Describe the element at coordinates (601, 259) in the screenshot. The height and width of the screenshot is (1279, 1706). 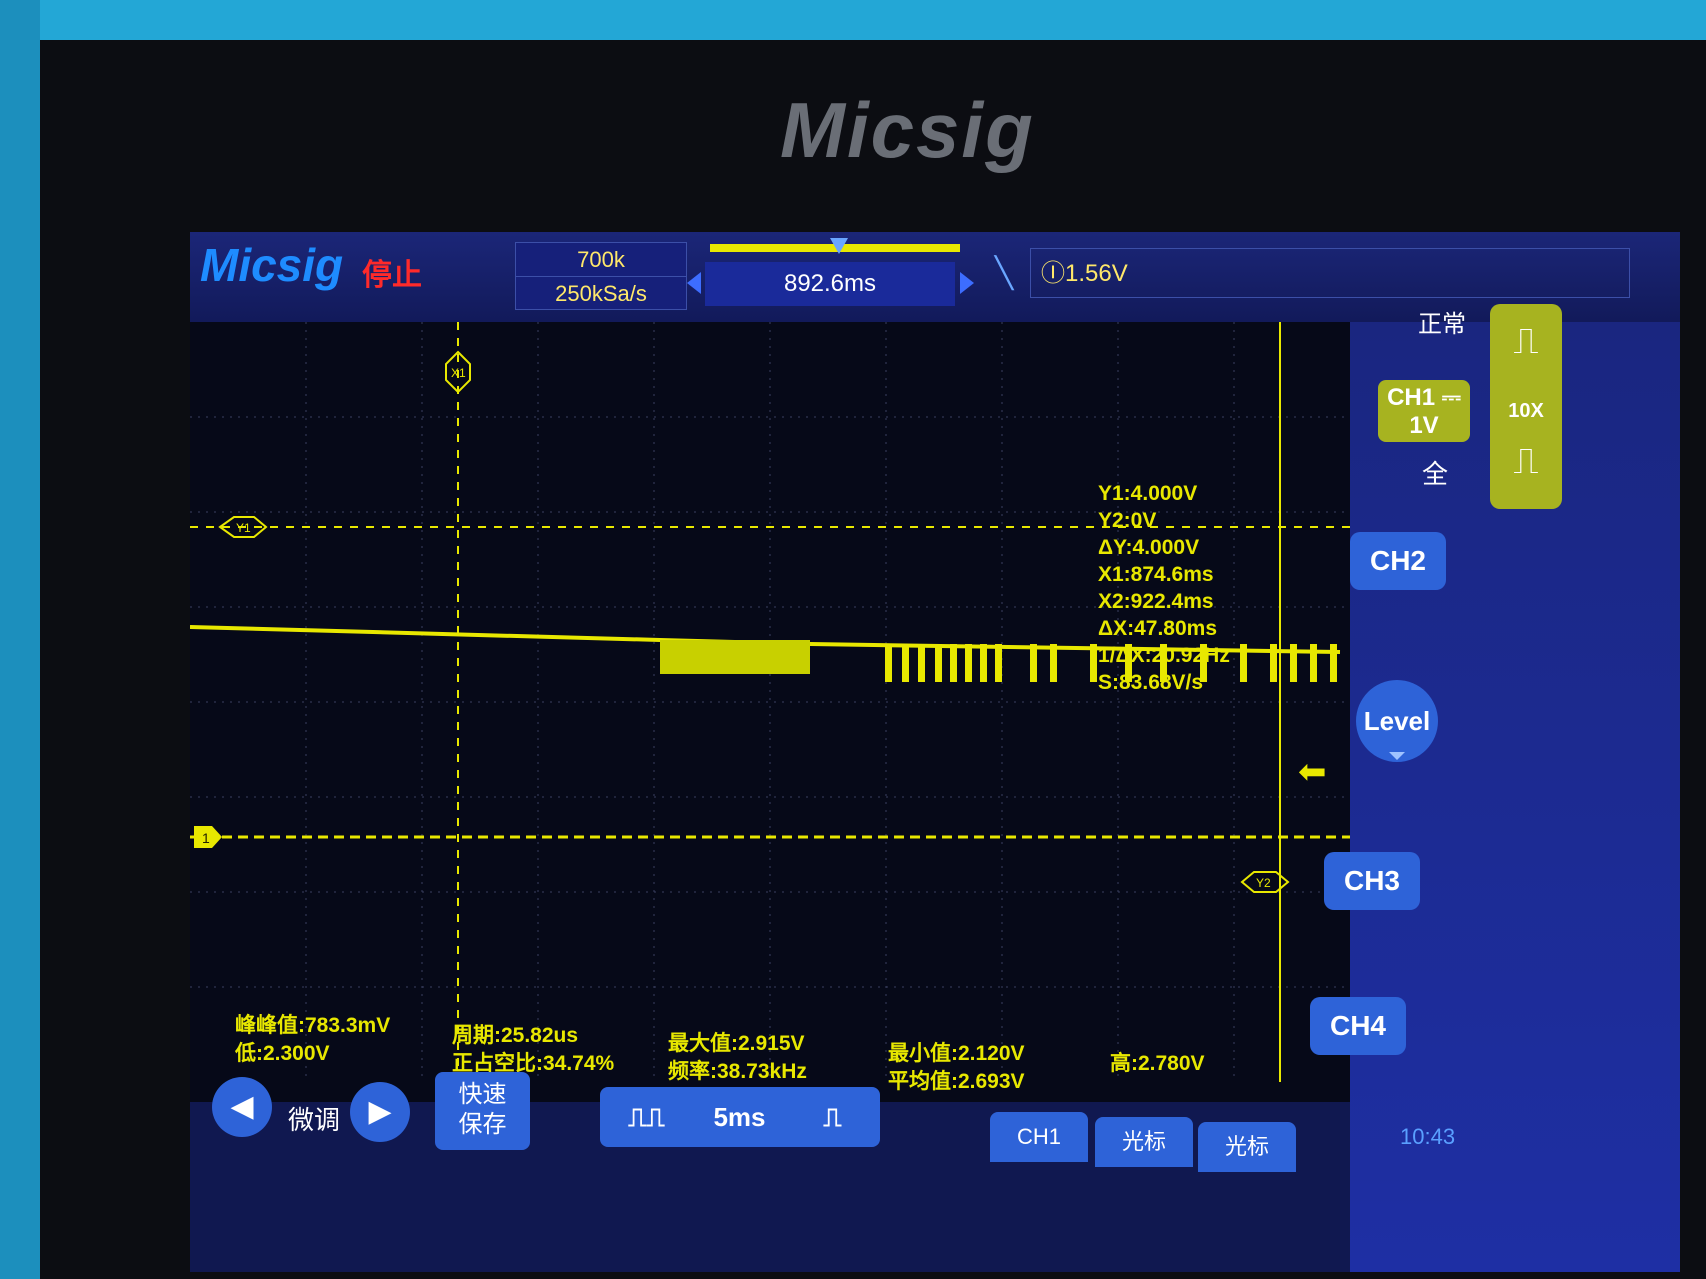
I see `memory-depth: 700k` at that location.